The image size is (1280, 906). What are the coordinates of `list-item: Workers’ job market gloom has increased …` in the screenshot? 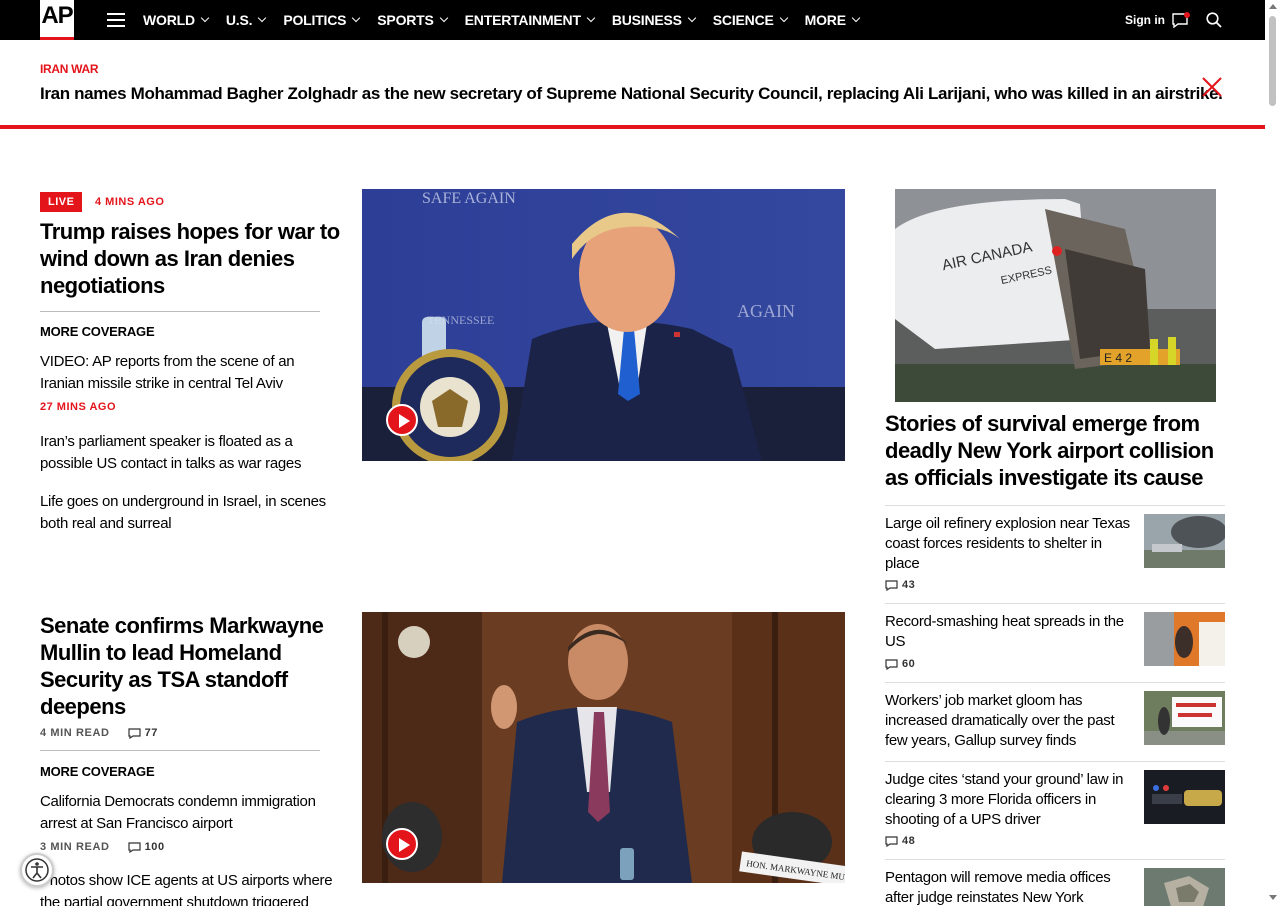 It's located at (1055, 721).